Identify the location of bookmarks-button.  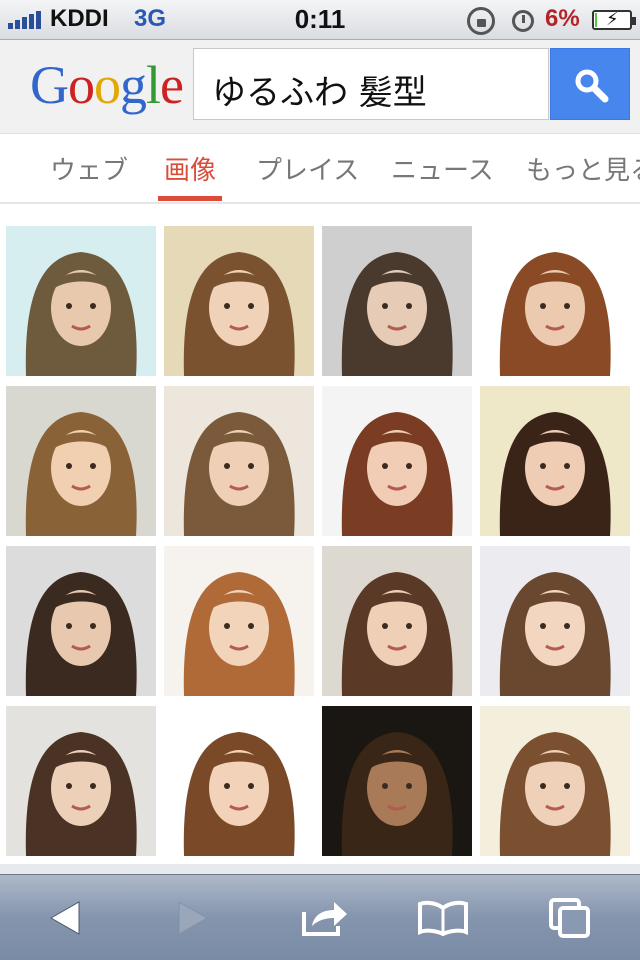
(443, 917).